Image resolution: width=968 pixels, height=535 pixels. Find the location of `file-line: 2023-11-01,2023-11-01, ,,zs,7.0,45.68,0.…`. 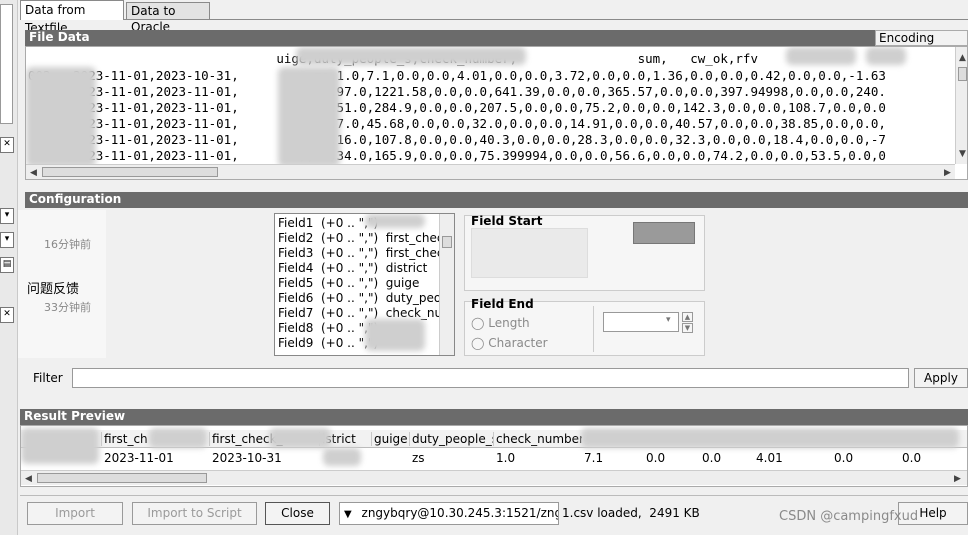

file-line: 2023-11-01,2023-11-01, ,,zs,7.0,45.68,0.… is located at coordinates (457, 123).